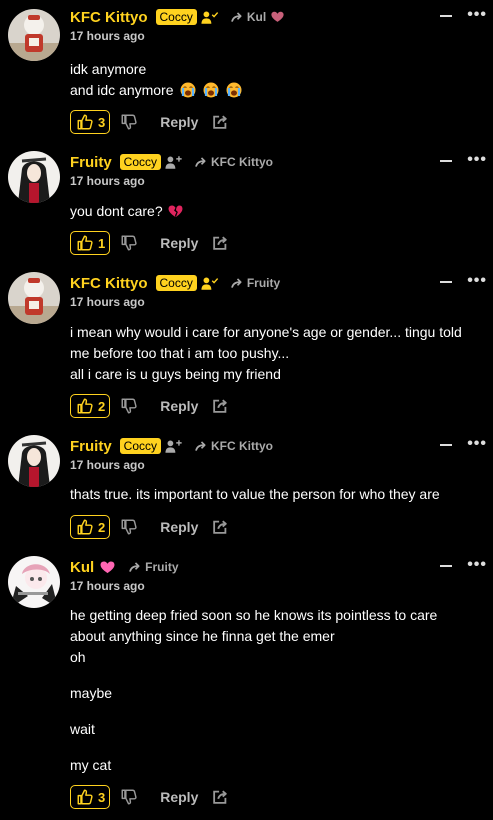 The height and width of the screenshot is (820, 493). What do you see at coordinates (277, 17) in the screenshot?
I see `heart-icon` at bounding box center [277, 17].